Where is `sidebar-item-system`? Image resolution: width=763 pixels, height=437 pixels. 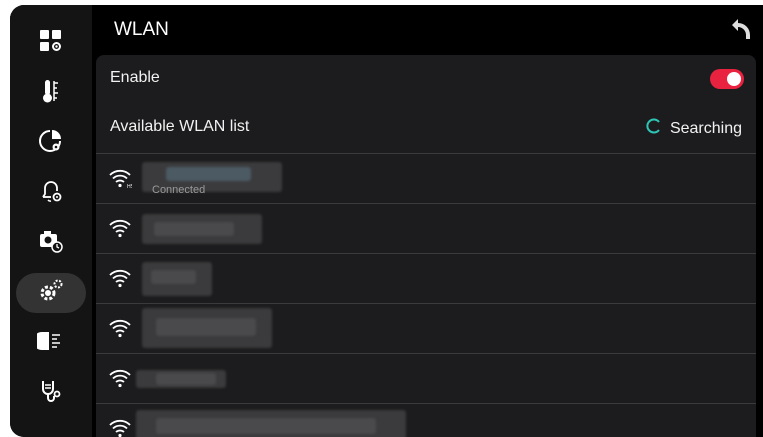 sidebar-item-system is located at coordinates (51, 293).